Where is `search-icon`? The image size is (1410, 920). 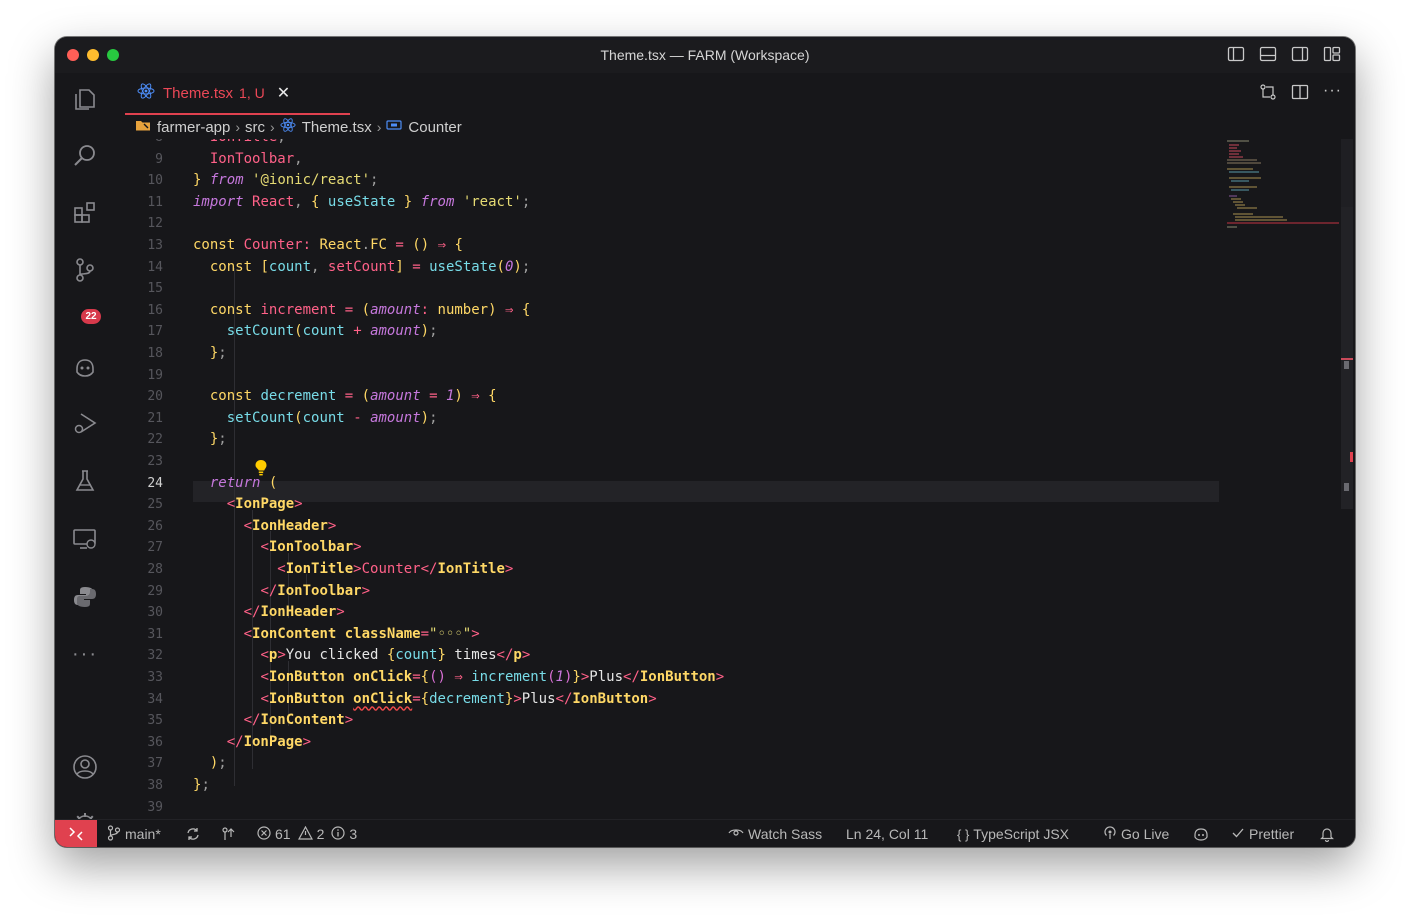 search-icon is located at coordinates (85, 156).